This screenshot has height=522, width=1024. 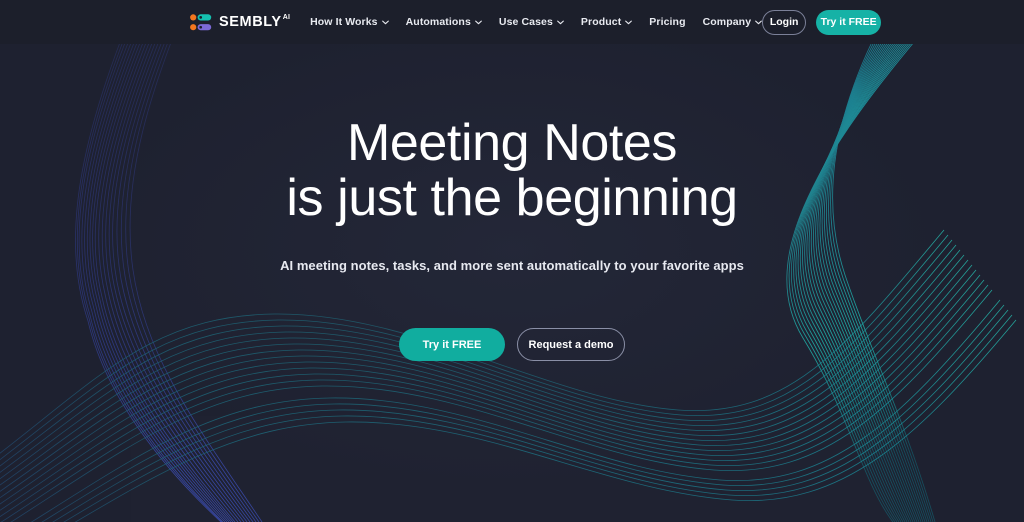 What do you see at coordinates (512, 143) in the screenshot?
I see `hero-title-line-1: Meeting Notes` at bounding box center [512, 143].